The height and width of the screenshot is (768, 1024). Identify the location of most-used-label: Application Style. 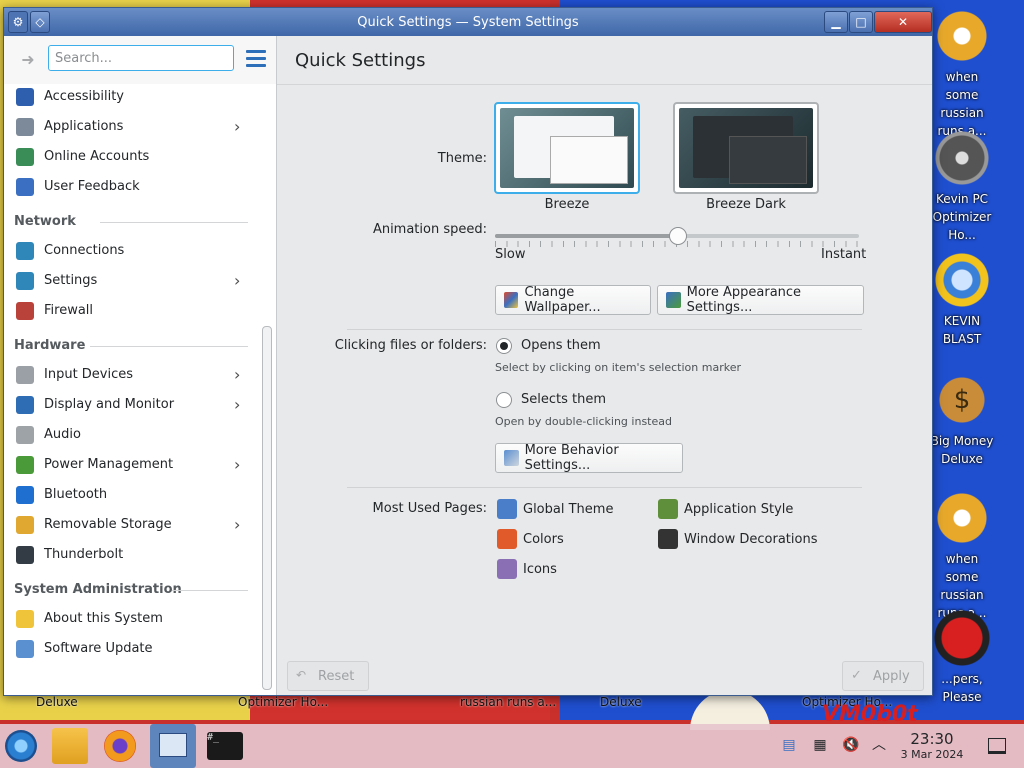
(739, 509).